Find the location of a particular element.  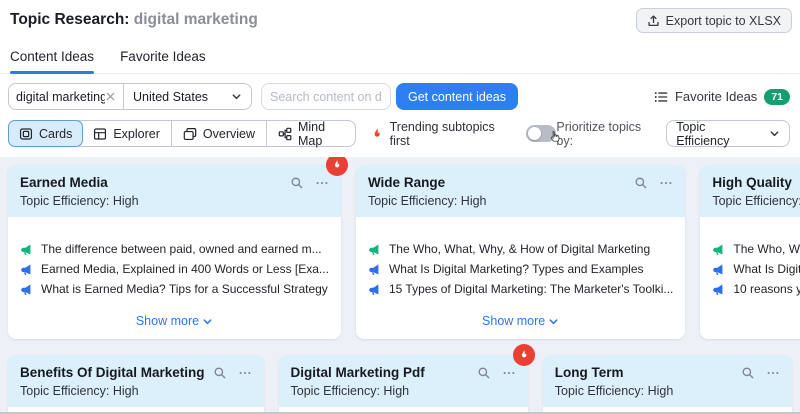

show-more-label: Show more is located at coordinates (514, 321).